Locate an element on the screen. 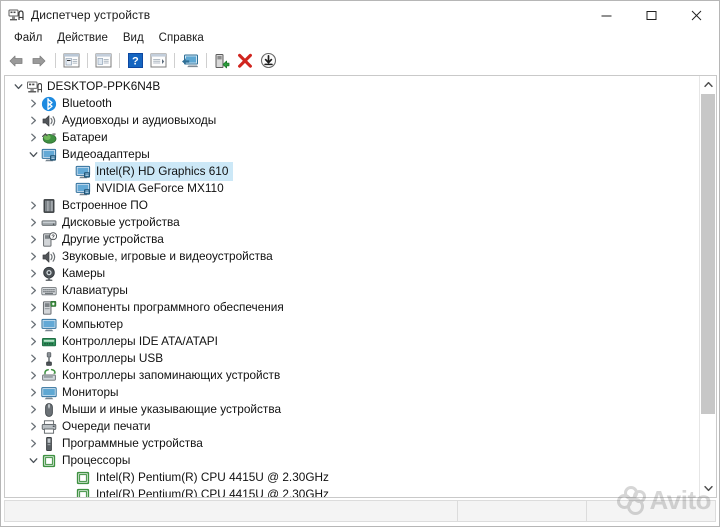  scroll-up-arrow-icon is located at coordinates (708, 84).